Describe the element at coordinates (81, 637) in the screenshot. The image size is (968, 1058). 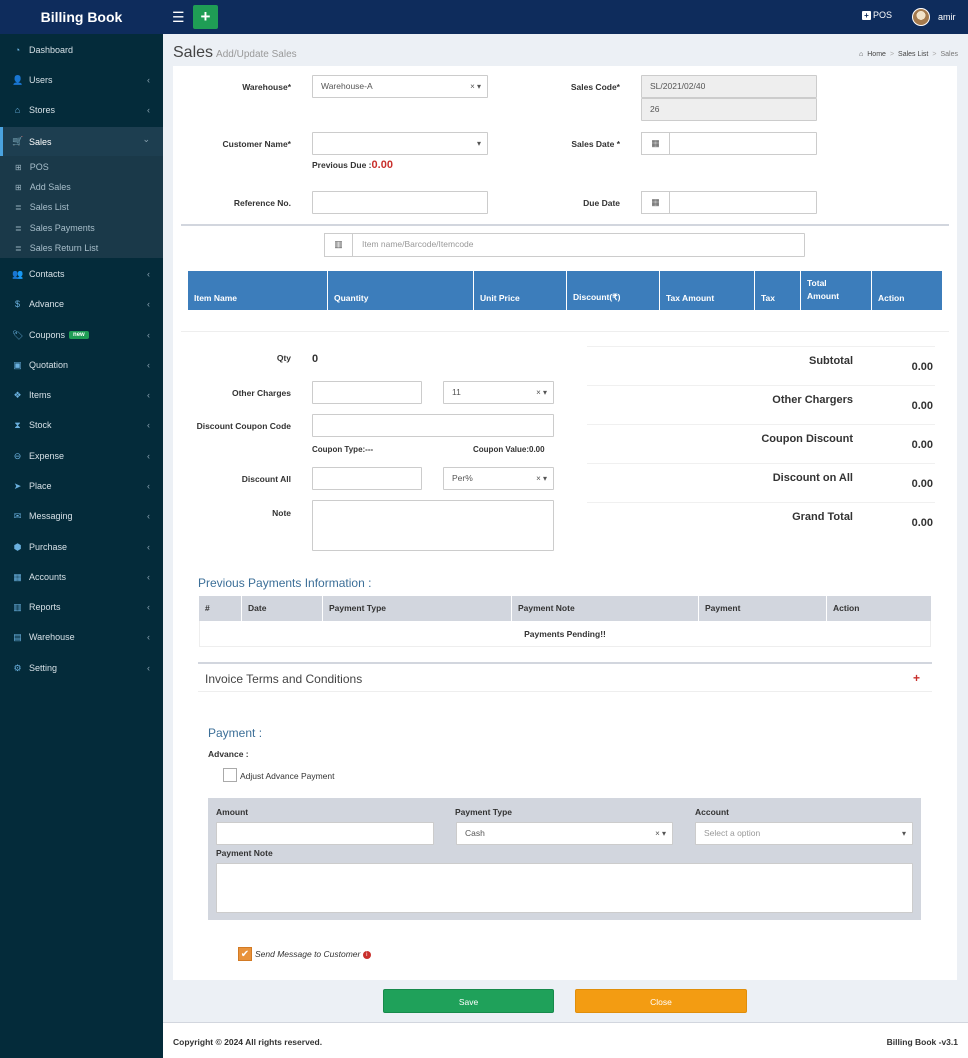
I see `sidebar-item-warehouse: ▤ Warehouse ‹` at that location.